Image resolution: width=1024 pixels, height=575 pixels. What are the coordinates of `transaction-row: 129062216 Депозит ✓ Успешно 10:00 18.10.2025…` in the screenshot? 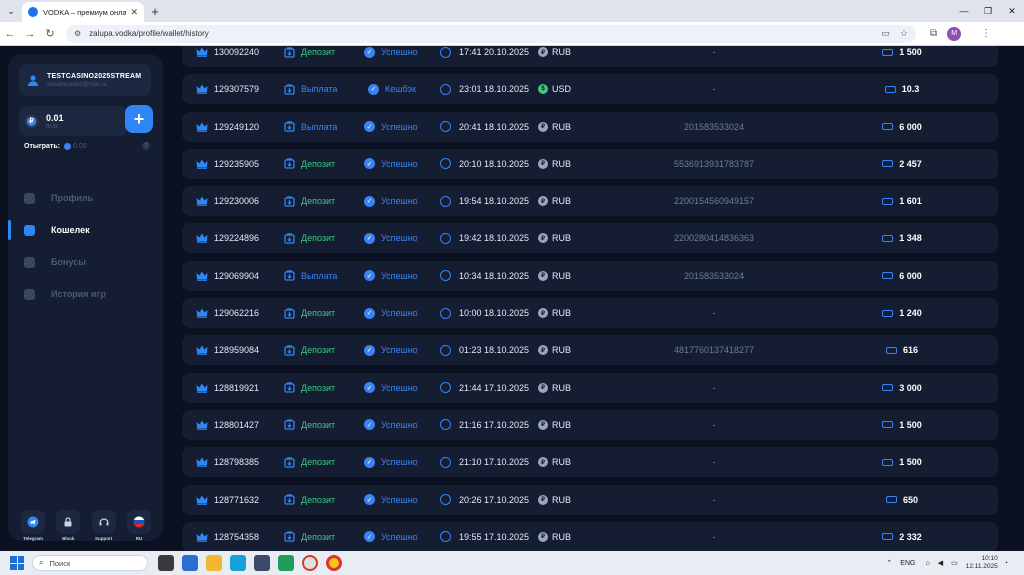 It's located at (590, 313).